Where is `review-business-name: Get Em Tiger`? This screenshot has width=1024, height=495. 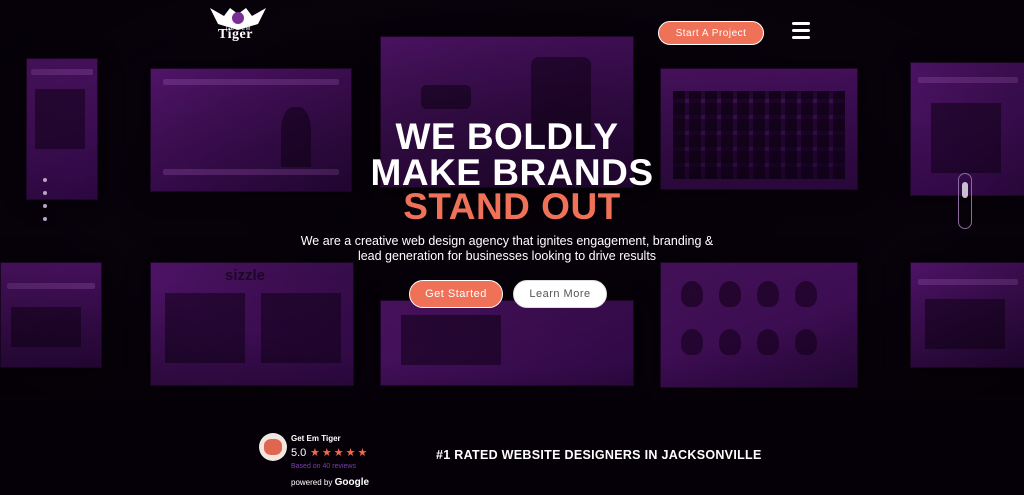
review-business-name: Get Em Tiger is located at coordinates (316, 438).